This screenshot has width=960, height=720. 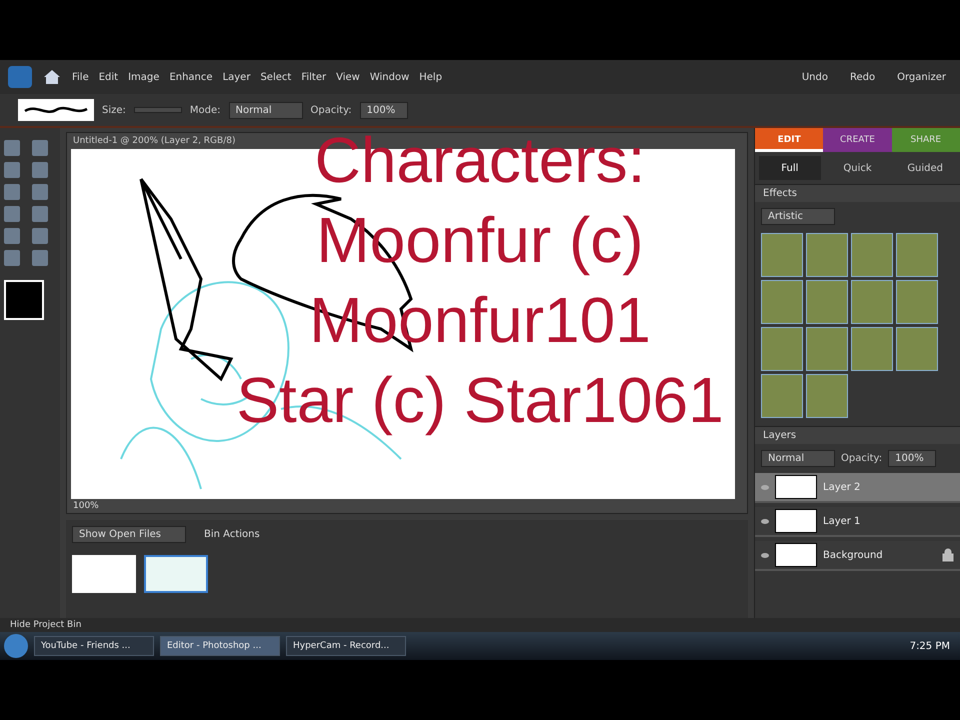 I want to click on menu-item: View, so click(x=348, y=77).